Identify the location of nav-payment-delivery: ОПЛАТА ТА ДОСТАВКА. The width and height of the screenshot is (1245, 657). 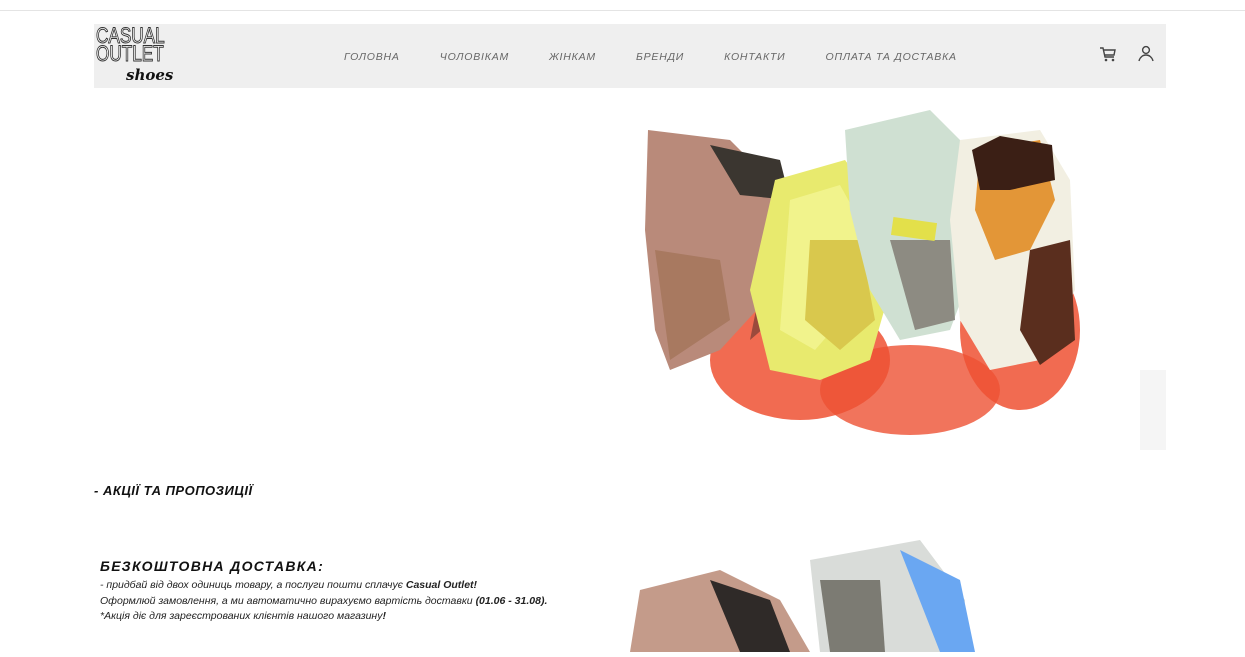
(891, 57).